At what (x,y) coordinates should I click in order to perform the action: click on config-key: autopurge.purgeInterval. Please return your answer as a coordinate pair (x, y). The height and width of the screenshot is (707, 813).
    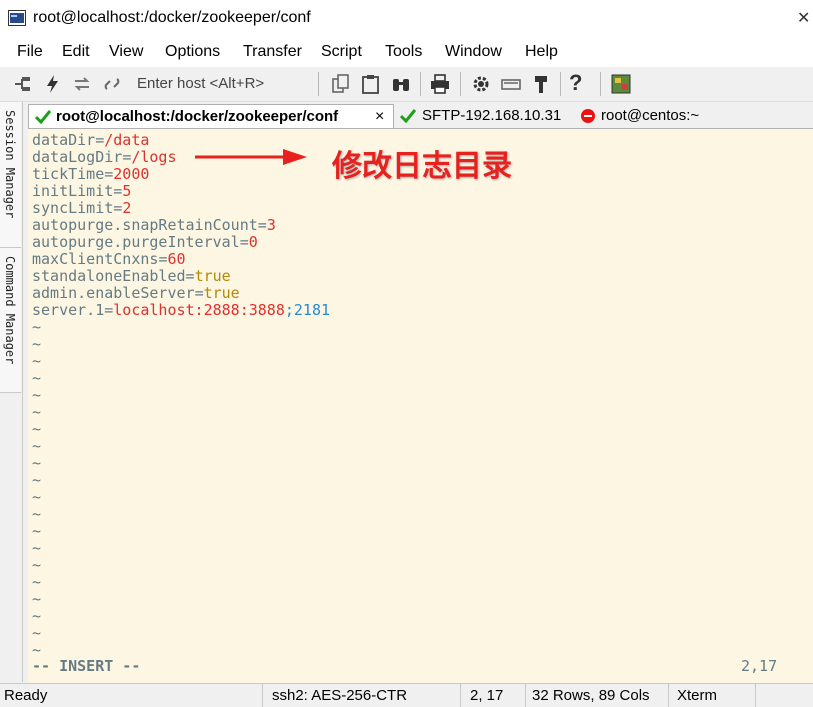
    Looking at the image, I should click on (136, 242).